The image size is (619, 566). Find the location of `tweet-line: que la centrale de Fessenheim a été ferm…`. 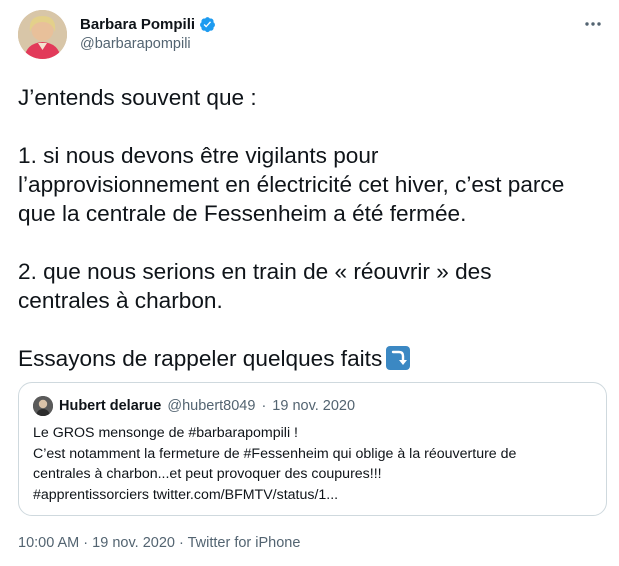

tweet-line: que la centrale de Fessenheim a été ferm… is located at coordinates (242, 213).